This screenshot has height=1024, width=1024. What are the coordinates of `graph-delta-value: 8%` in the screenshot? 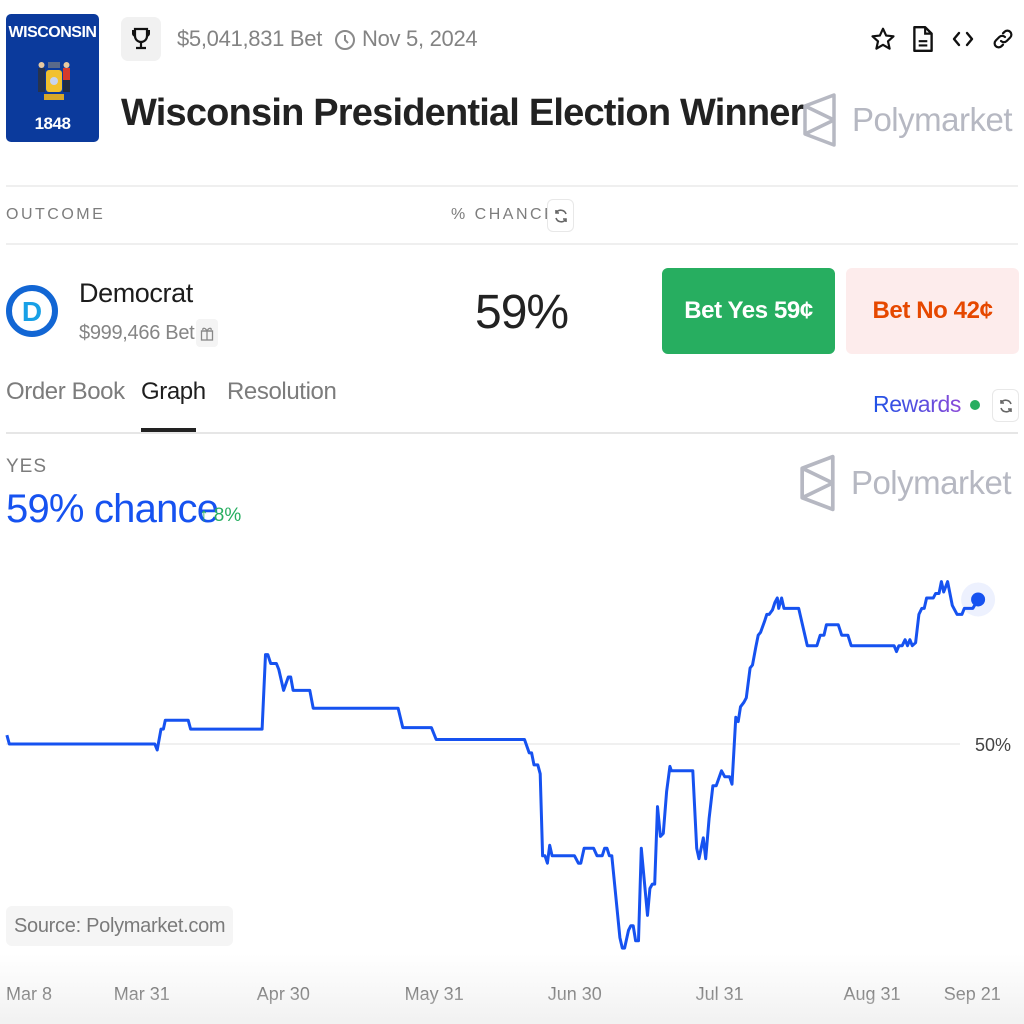 It's located at (227, 515).